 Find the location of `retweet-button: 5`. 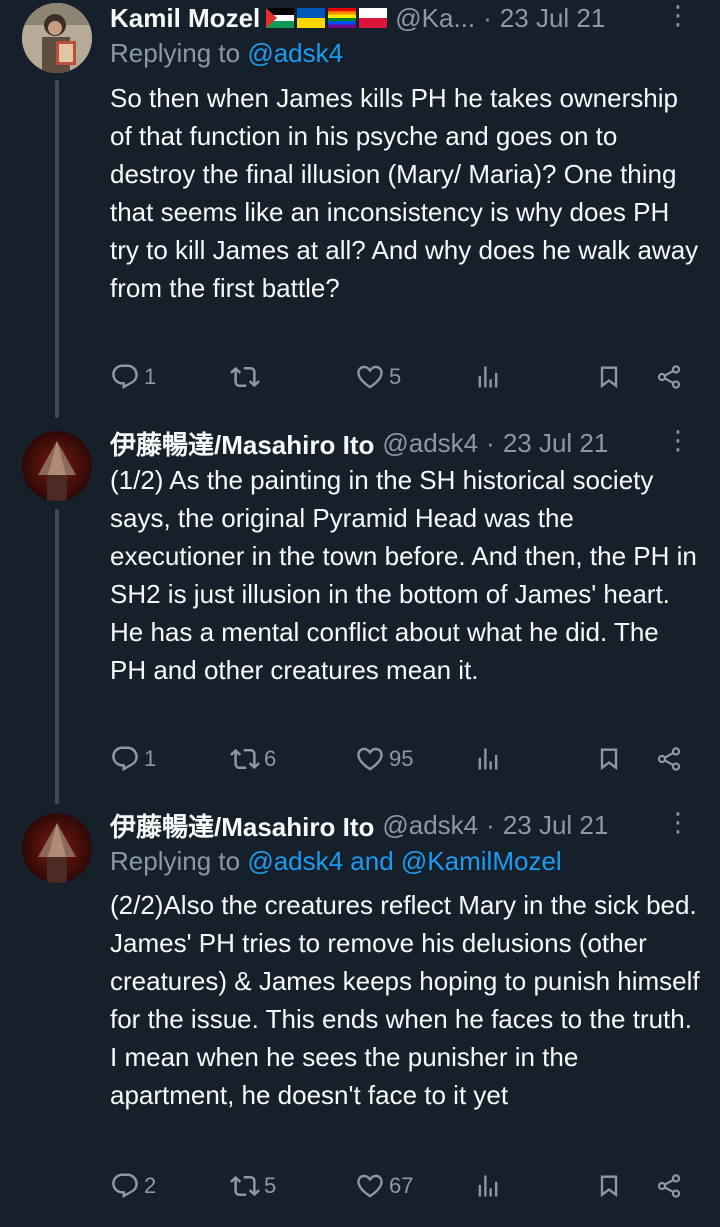

retweet-button: 5 is located at coordinates (253, 1186).